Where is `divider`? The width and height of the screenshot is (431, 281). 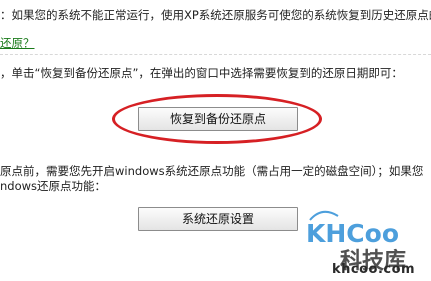 divider is located at coordinates (215, 54).